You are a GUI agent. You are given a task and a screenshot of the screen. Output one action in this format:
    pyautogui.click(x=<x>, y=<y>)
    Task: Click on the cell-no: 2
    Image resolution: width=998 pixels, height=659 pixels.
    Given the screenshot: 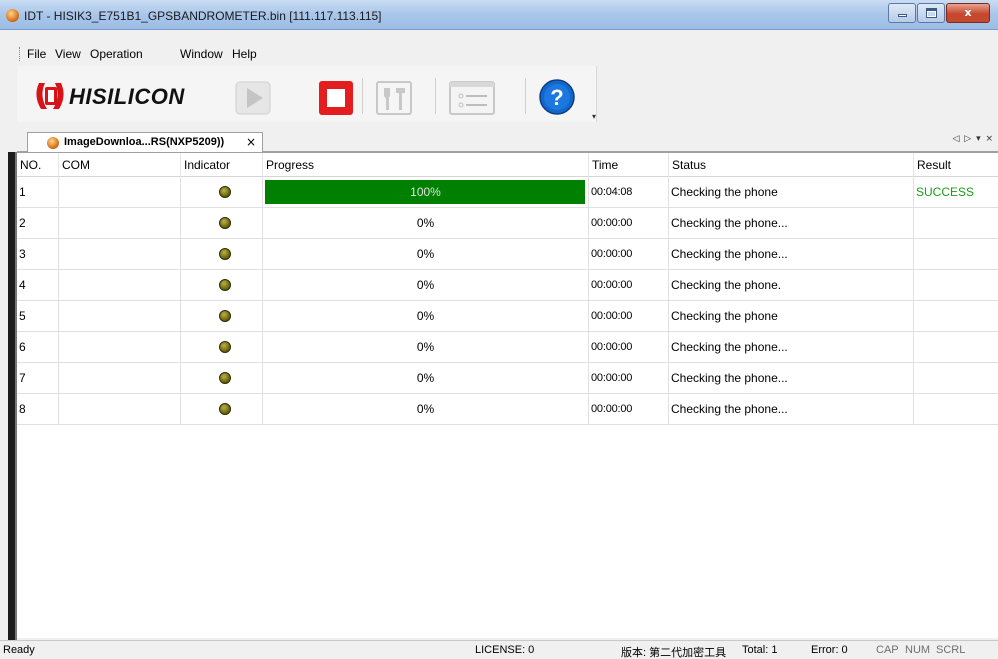 What is the action you would take?
    pyautogui.click(x=38, y=223)
    